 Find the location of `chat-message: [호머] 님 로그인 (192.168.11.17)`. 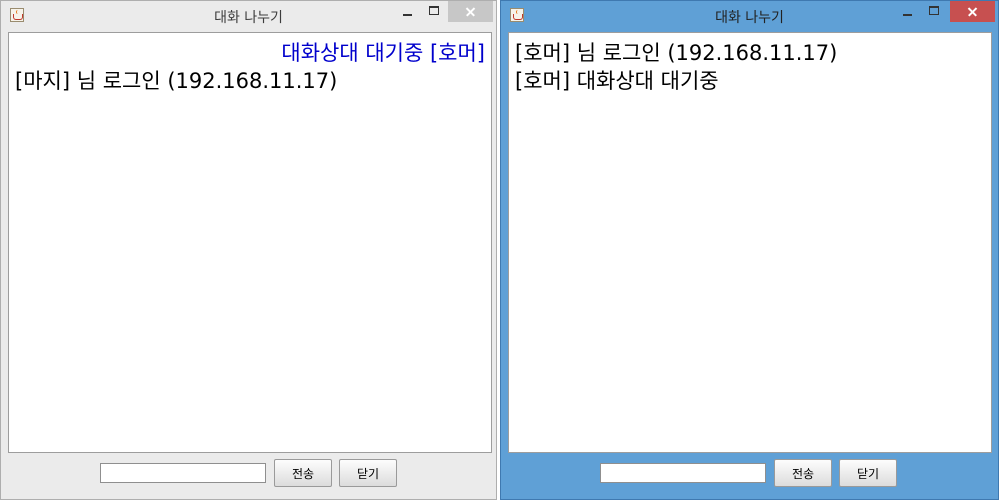

chat-message: [호머] 님 로그인 (192.168.11.17) is located at coordinates (676, 53).